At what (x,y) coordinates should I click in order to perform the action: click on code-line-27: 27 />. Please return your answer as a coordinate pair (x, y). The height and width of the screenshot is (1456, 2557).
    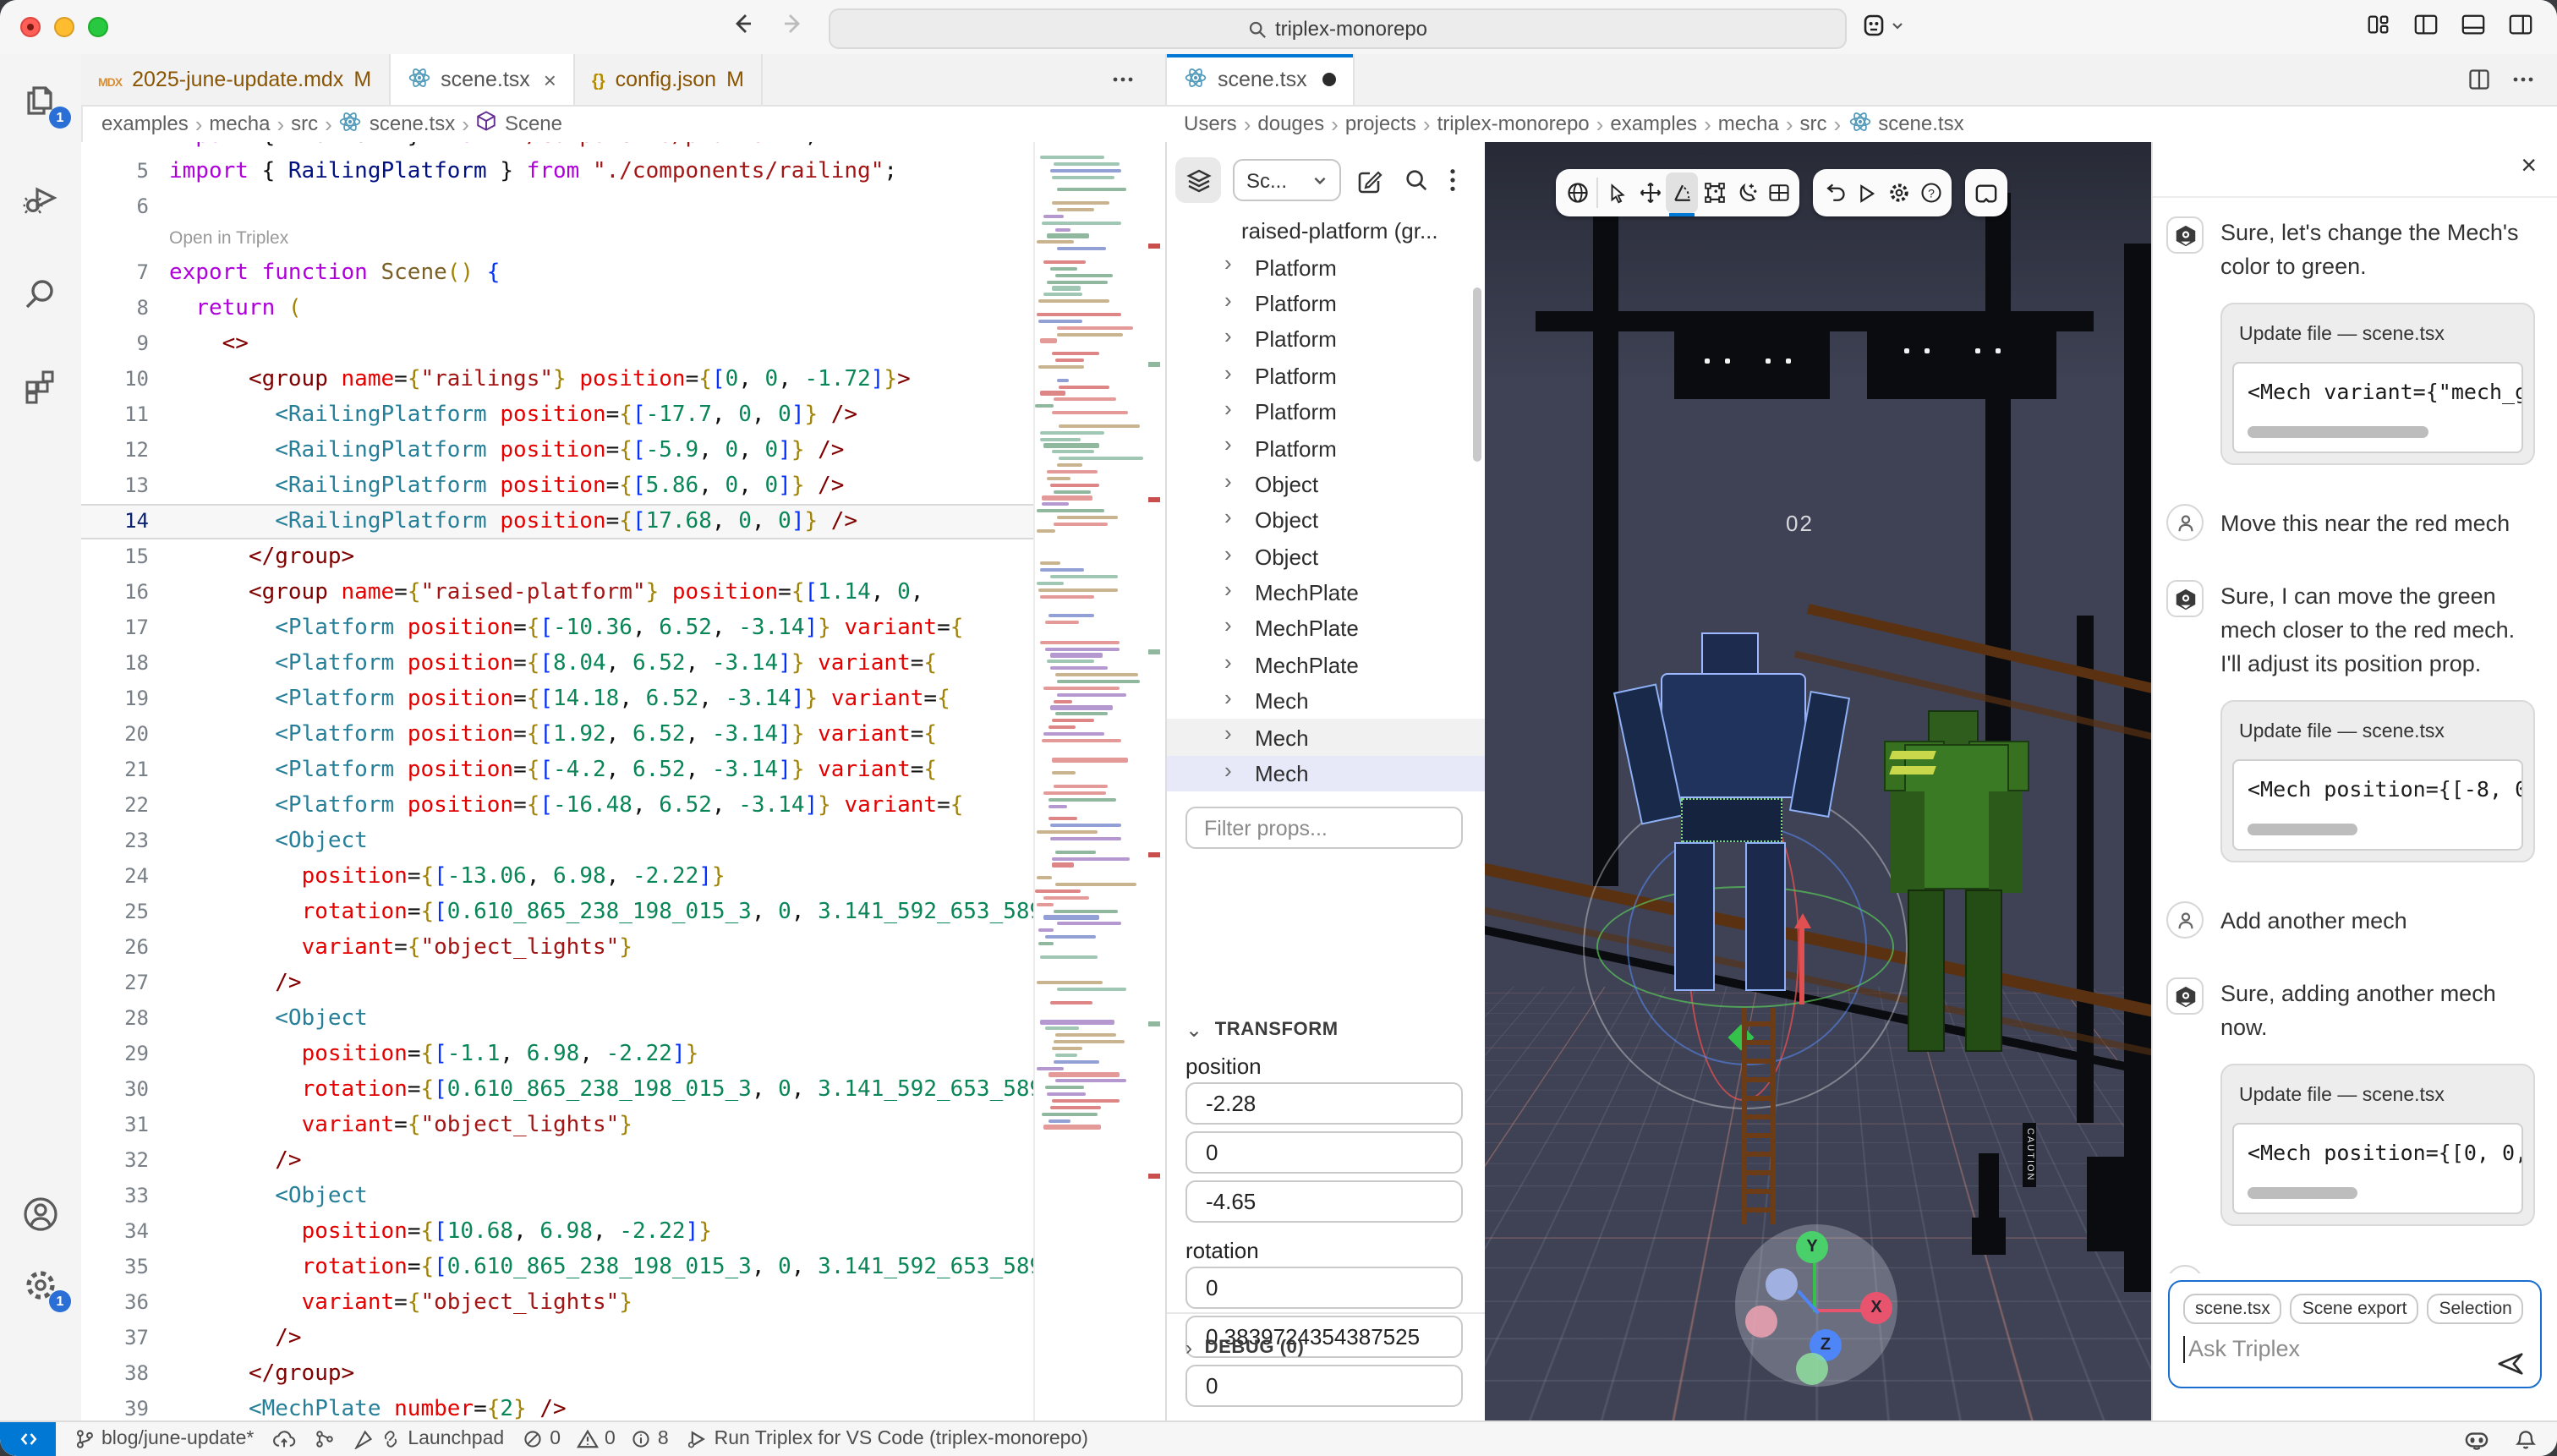
    Looking at the image, I should click on (558, 983).